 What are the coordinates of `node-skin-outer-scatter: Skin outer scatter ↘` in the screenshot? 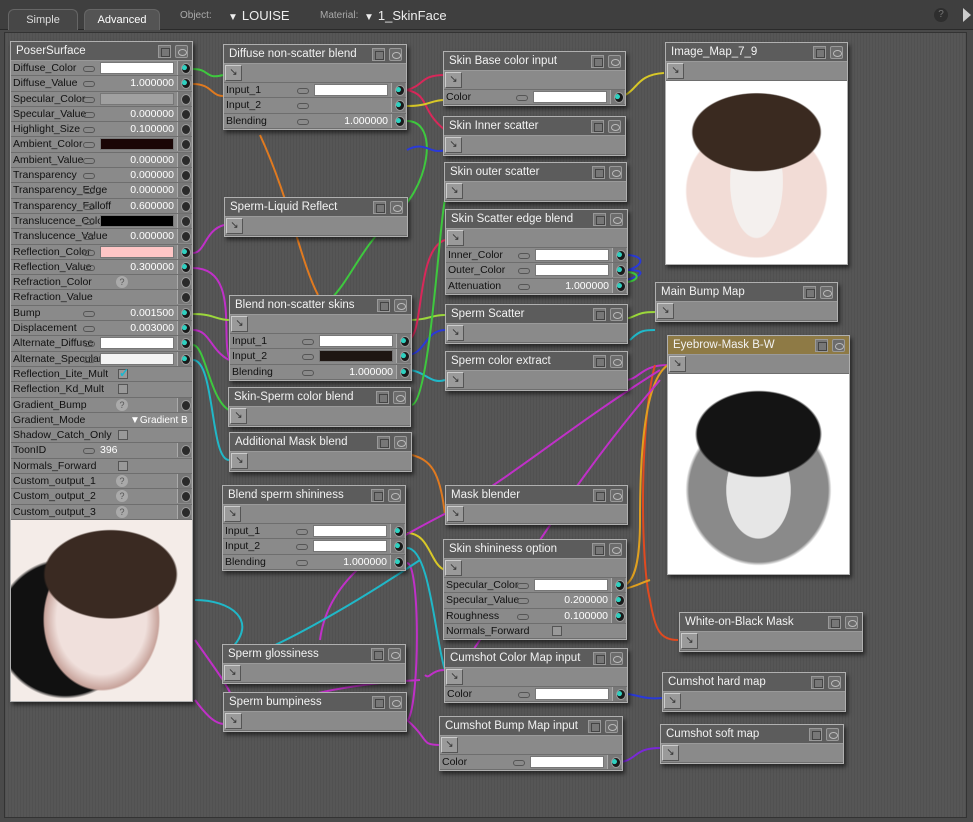 It's located at (535, 182).